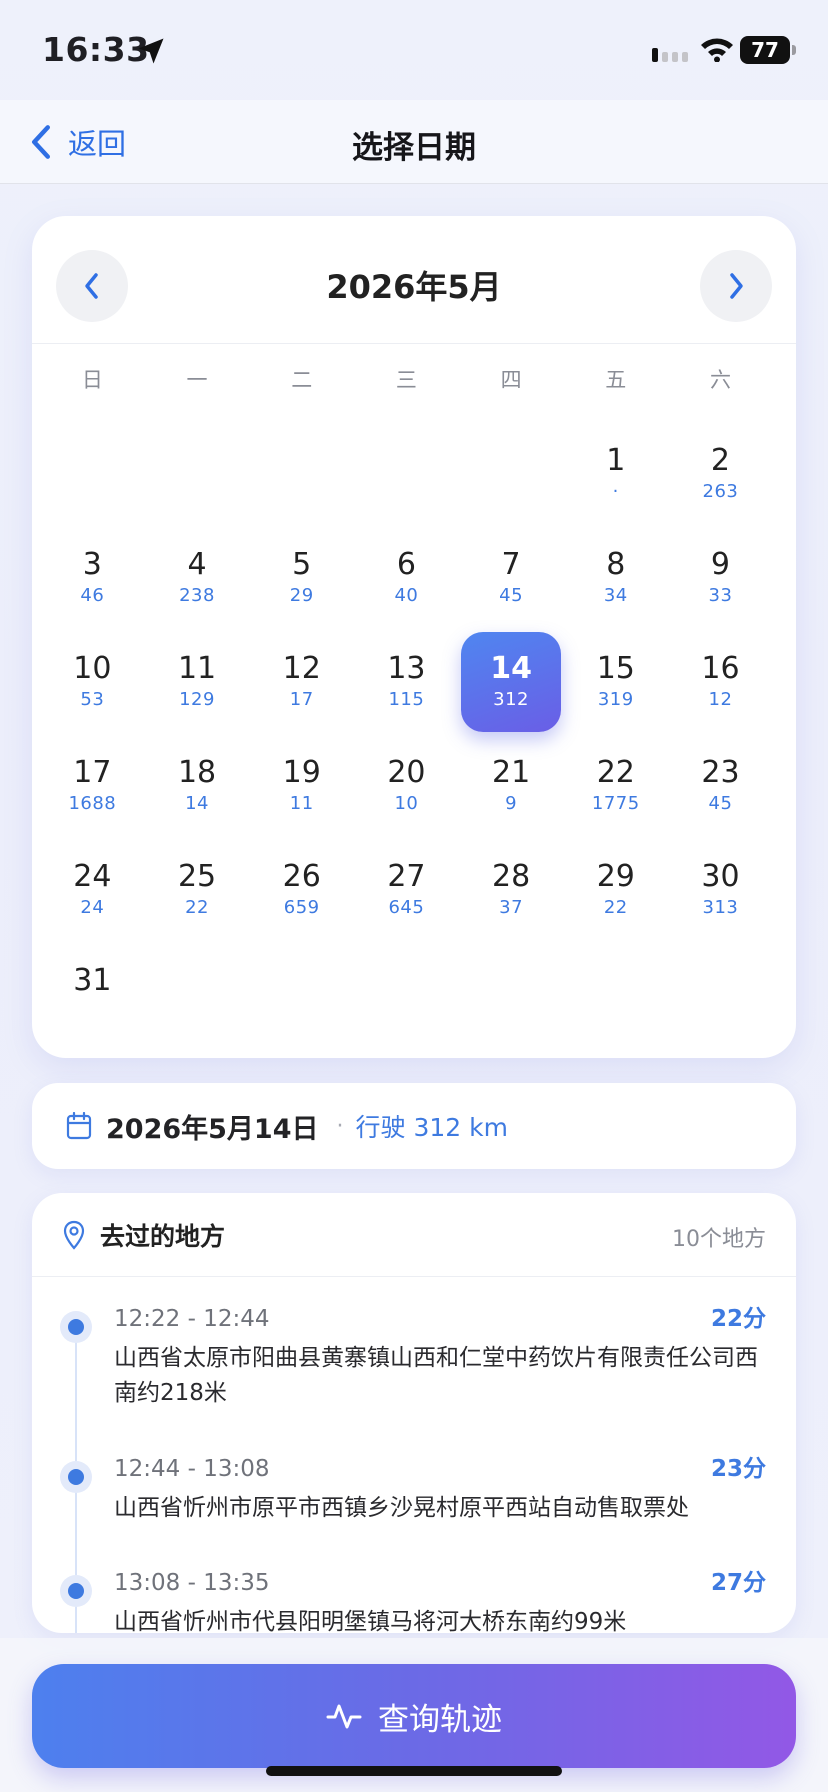  Describe the element at coordinates (511, 380) in the screenshot. I see `weekday-label: 四` at that location.